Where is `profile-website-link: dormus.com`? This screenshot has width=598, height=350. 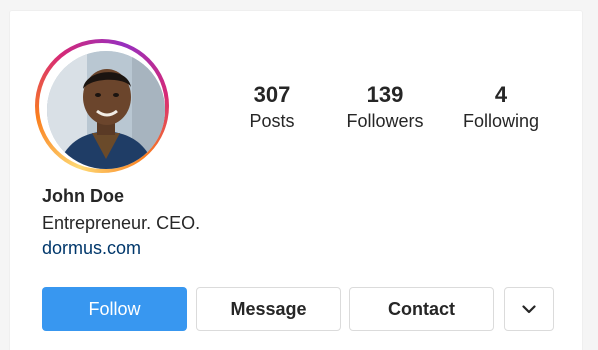
profile-website-link: dormus.com is located at coordinates (91, 248).